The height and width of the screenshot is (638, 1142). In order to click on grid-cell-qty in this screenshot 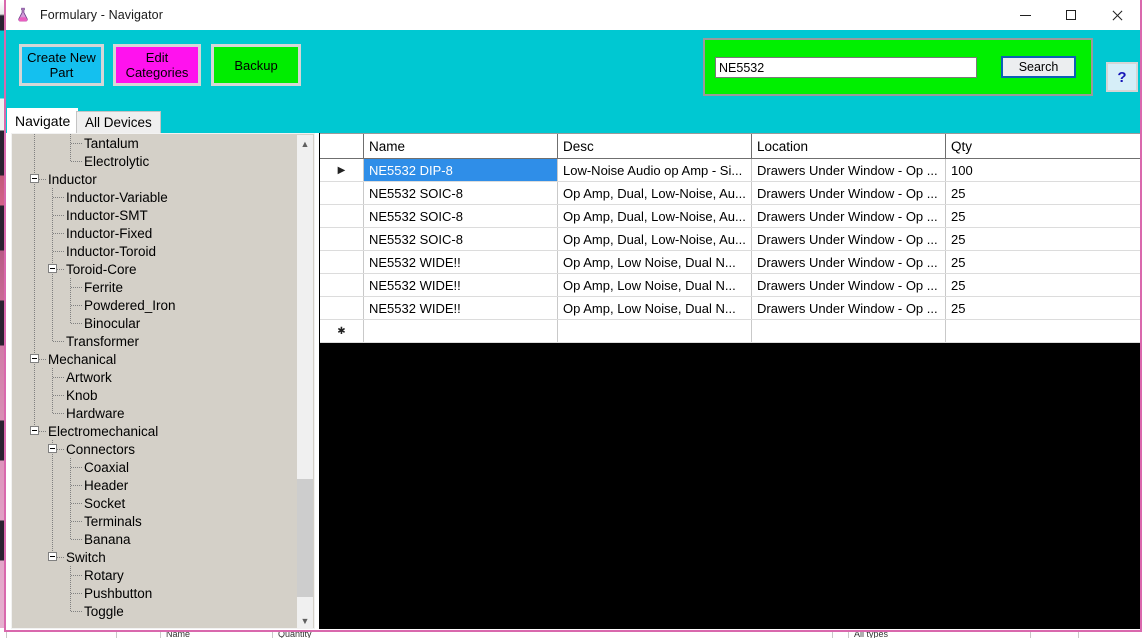, I will do `click(1043, 331)`.